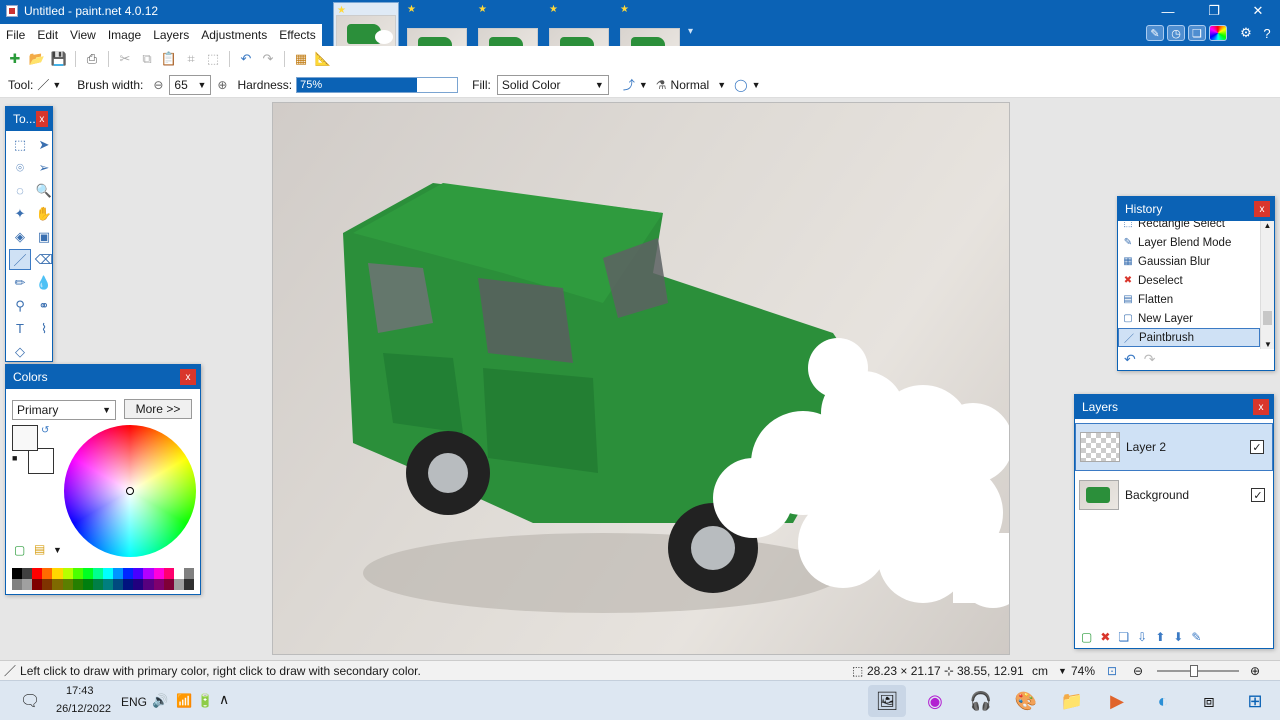  Describe the element at coordinates (39, 549) in the screenshot. I see `palette-options-icon: ▤` at that location.